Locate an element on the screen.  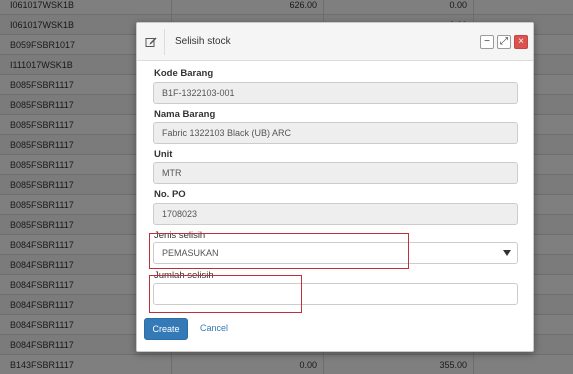
dialog-title: Selisih stock is located at coordinates (203, 41).